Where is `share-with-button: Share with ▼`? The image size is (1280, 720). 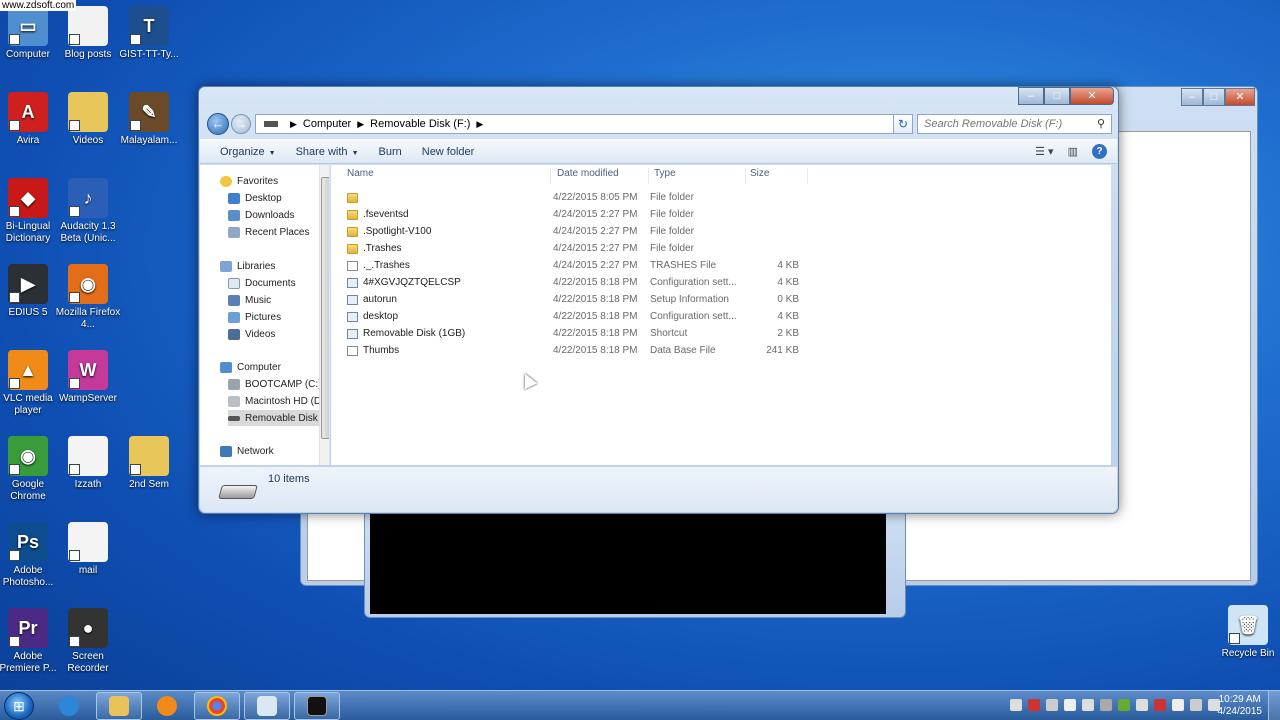 share-with-button: Share with ▼ is located at coordinates (327, 152).